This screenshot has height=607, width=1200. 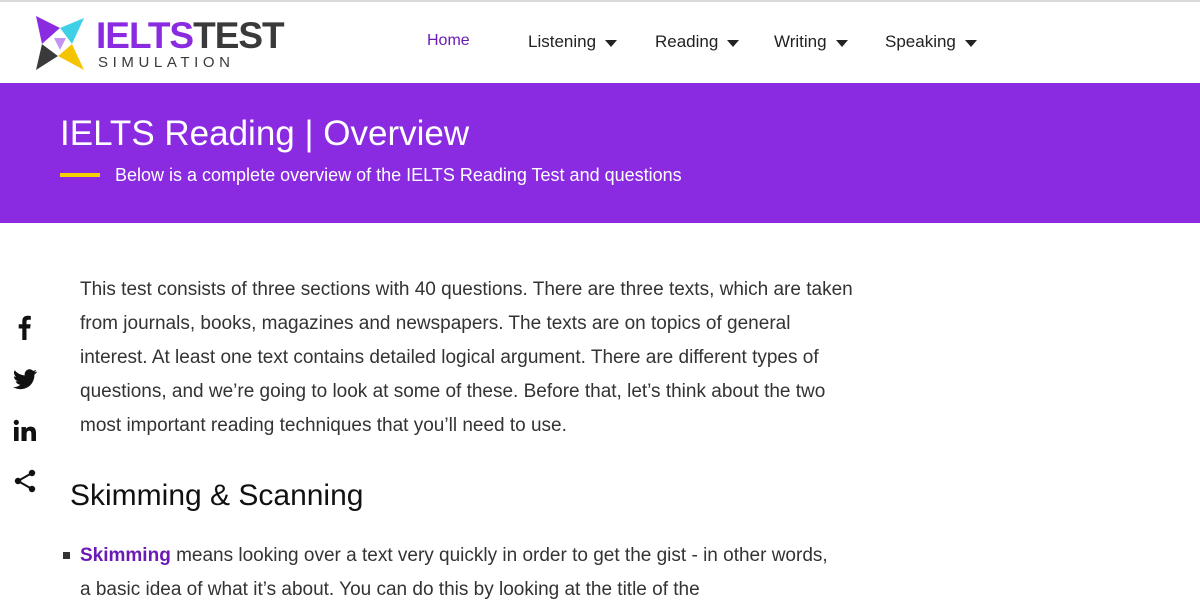 I want to click on bullet-marker, so click(x=66, y=555).